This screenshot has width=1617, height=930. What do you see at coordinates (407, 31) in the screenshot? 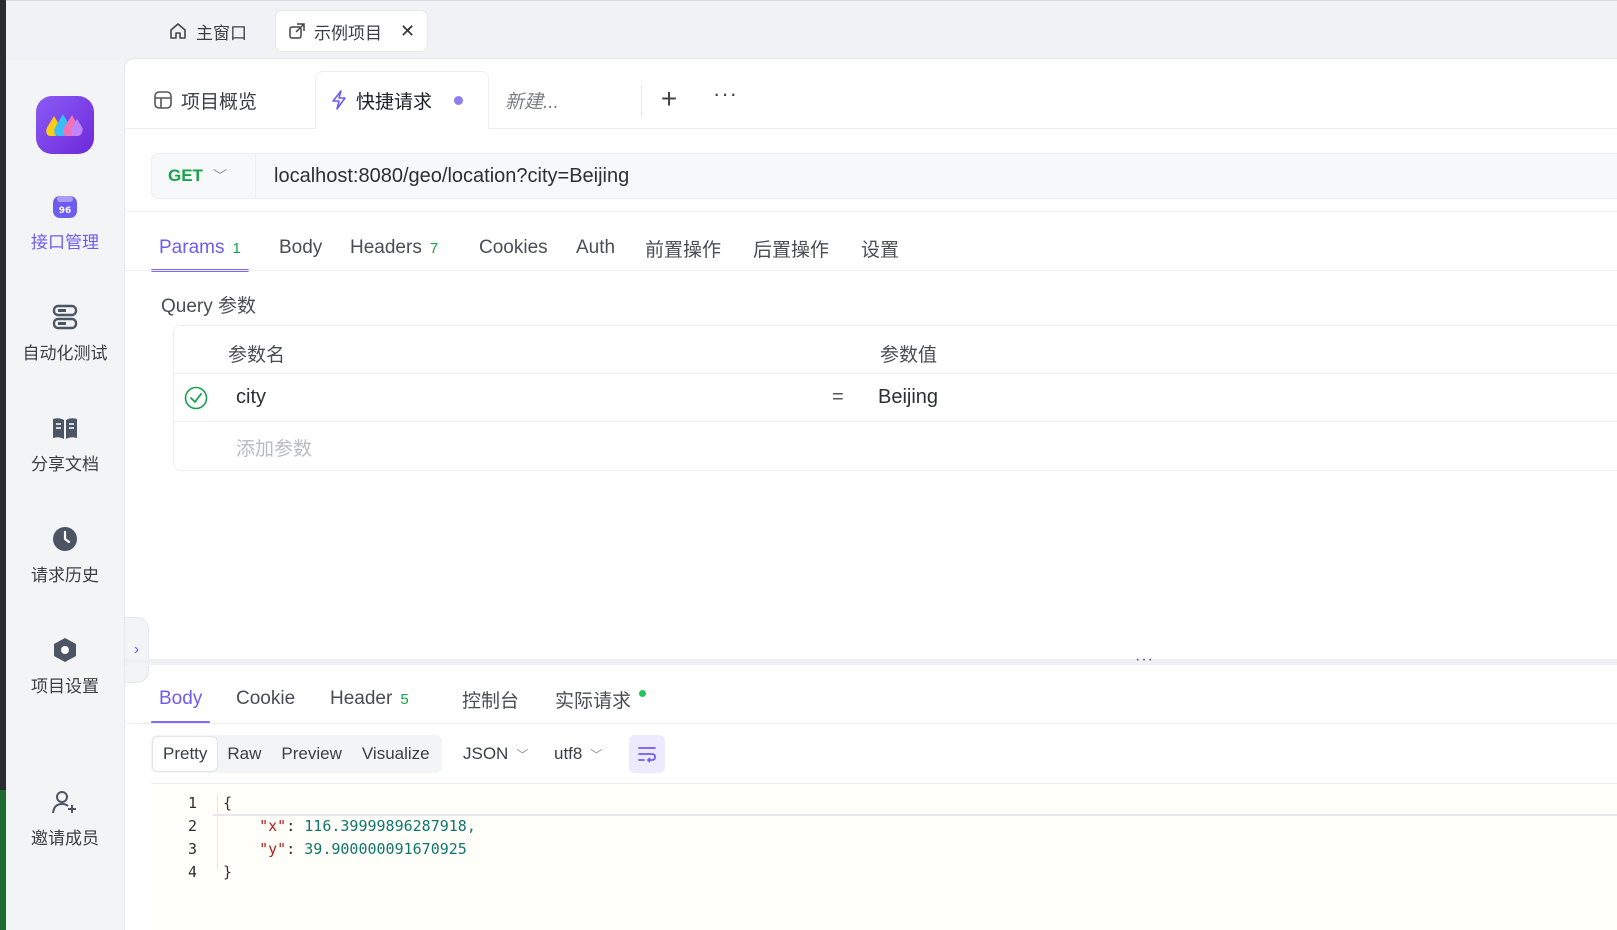
I see `close-icon: ✕` at bounding box center [407, 31].